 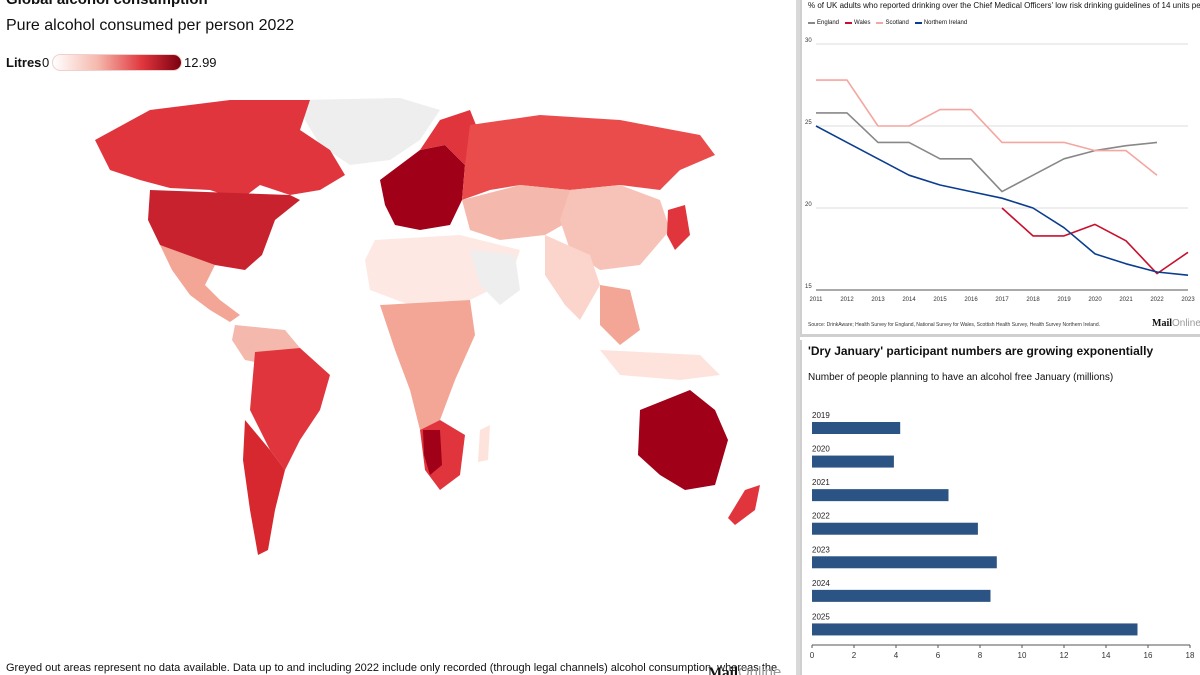 I want to click on x-tick-label: 14, so click(x=1106, y=655).